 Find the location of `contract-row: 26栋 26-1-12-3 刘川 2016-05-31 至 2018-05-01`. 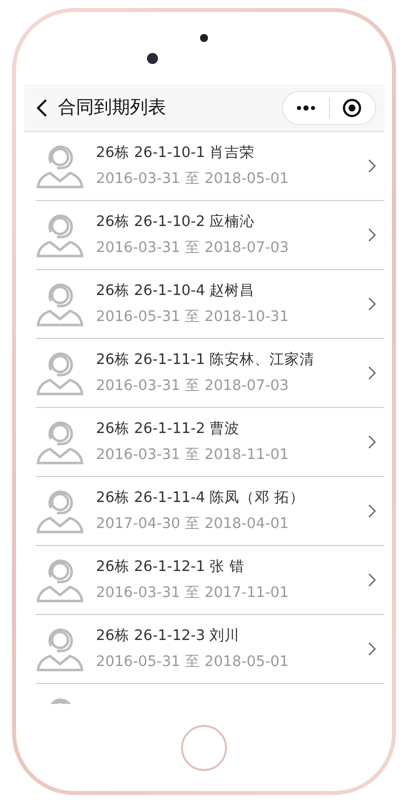

contract-row: 26栋 26-1-12-3 刘川 2016-05-31 至 2018-05-01 is located at coordinates (210, 649).